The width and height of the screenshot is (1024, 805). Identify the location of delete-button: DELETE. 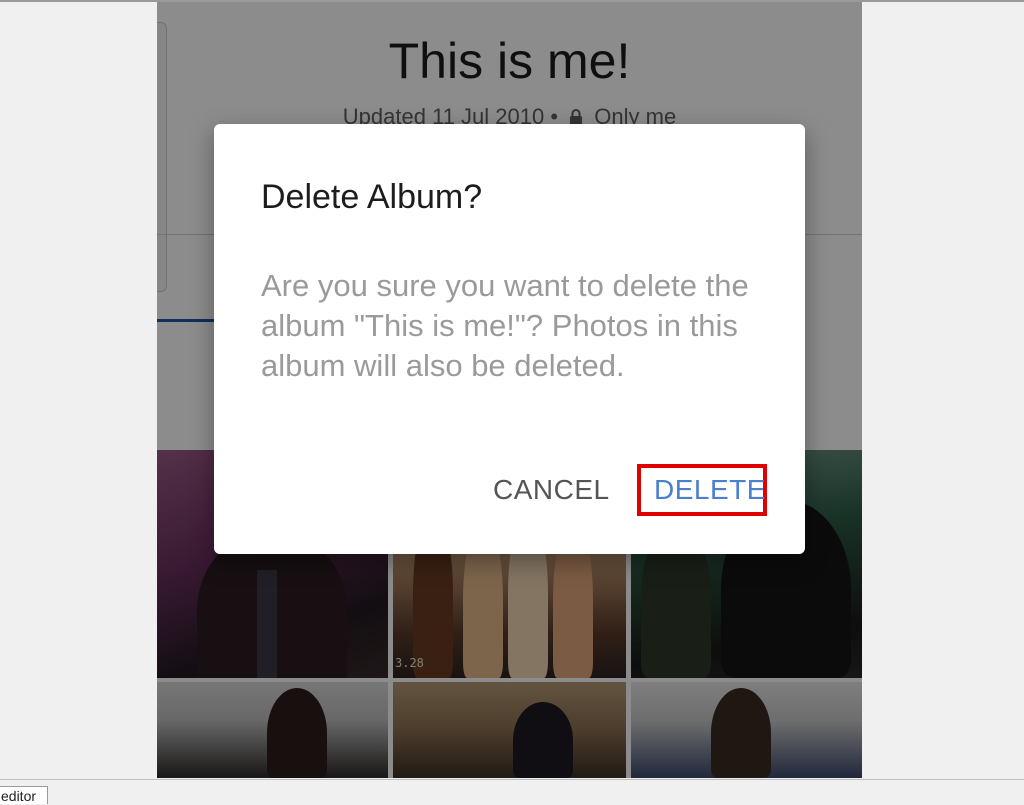
(710, 490).